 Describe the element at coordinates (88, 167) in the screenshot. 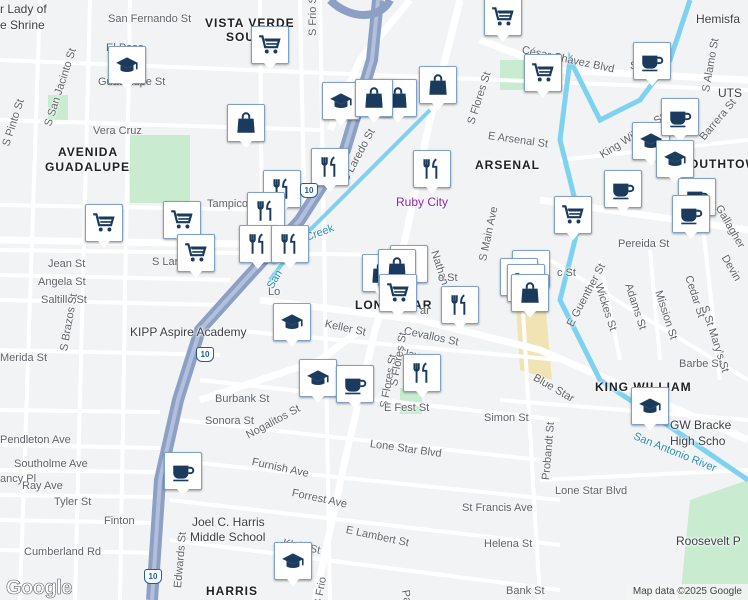

I see `neighborhood-label-guadalupe: GUADALUPE` at that location.